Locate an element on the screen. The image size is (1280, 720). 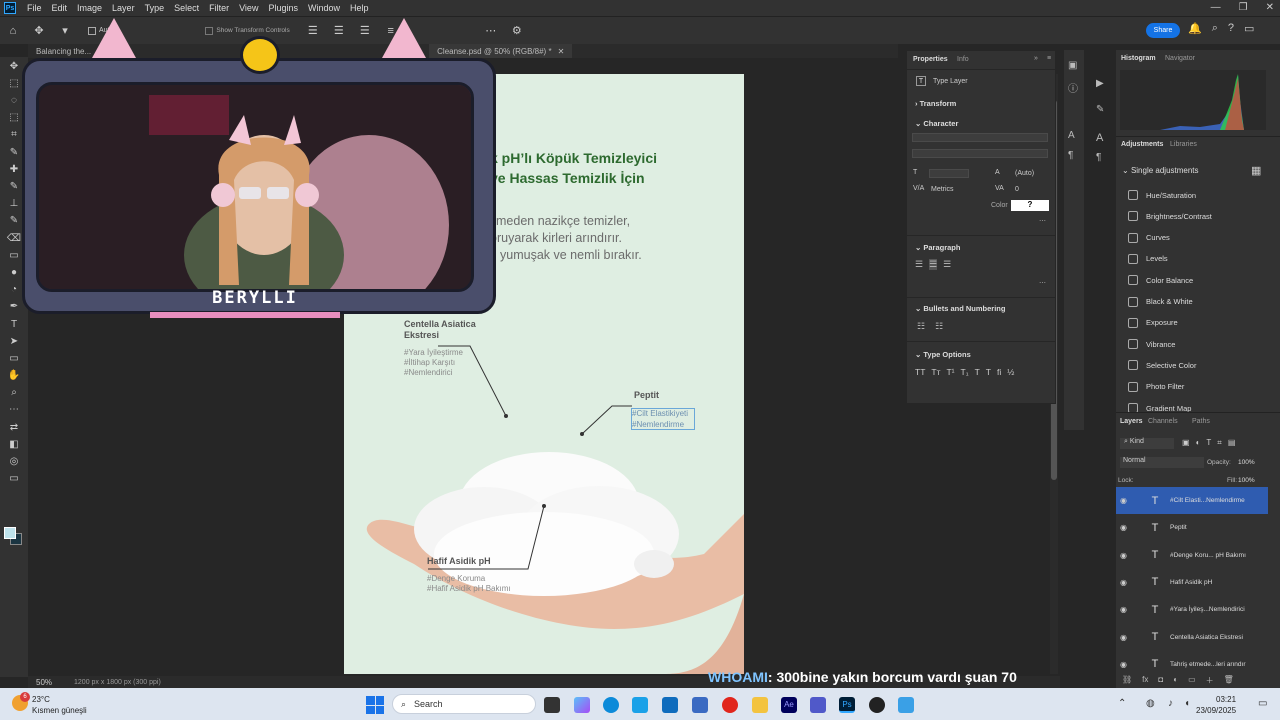
edge-icon is located at coordinates (611, 705).